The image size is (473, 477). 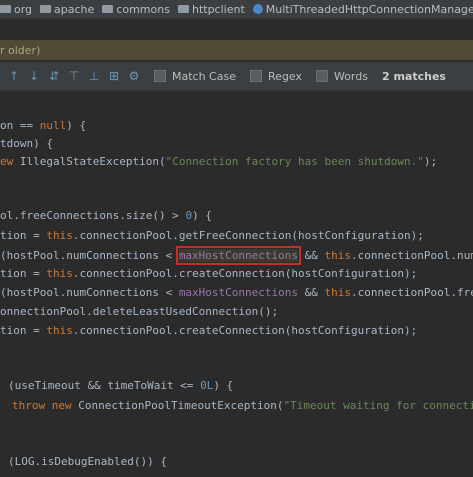 I want to click on arrow-up-icon: ↑, so click(x=14, y=76).